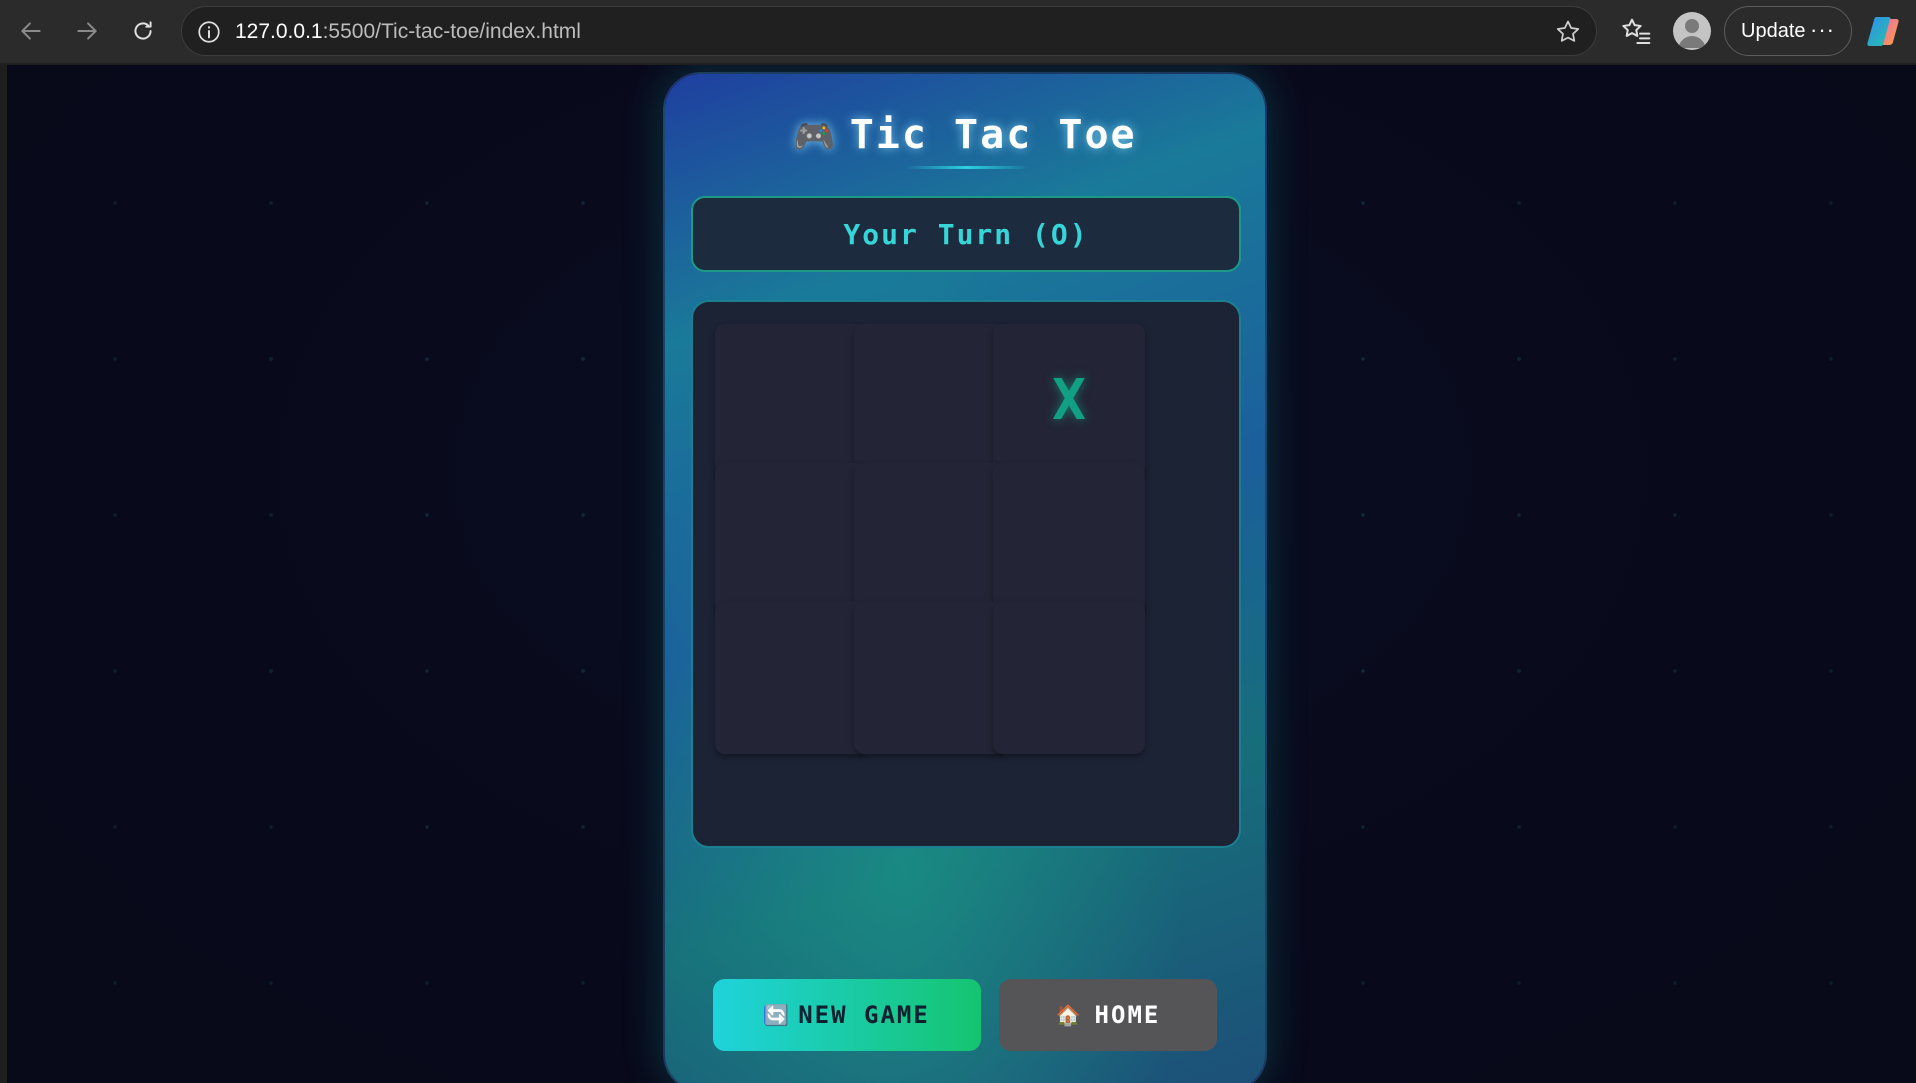 The height and width of the screenshot is (1083, 1916). I want to click on home-label: HOME, so click(1127, 1015).